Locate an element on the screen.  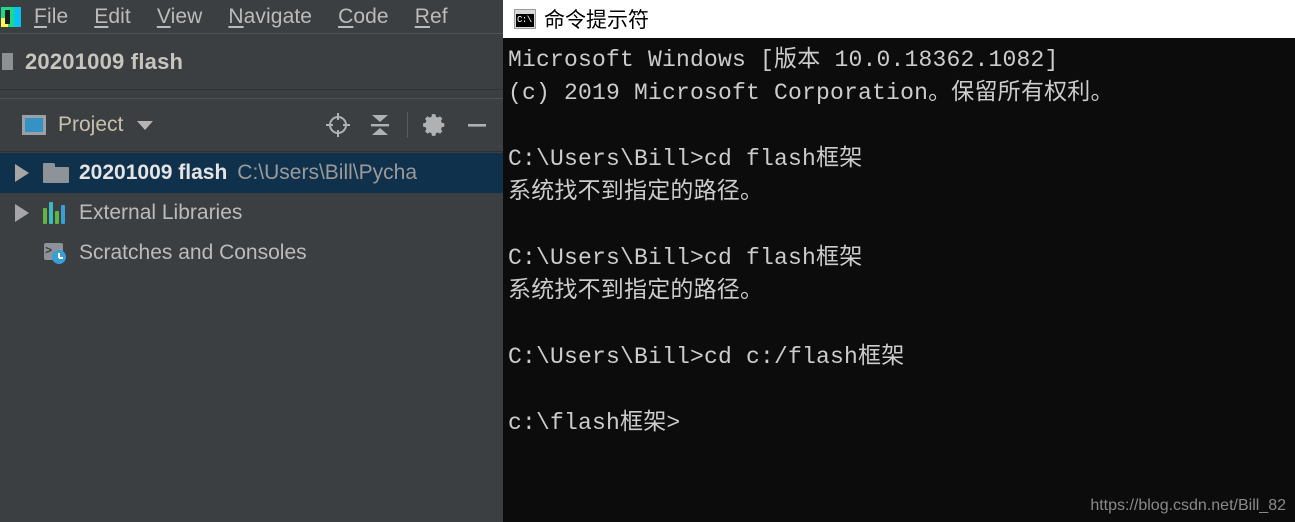
chevron-down-icon is located at coordinates (145, 125).